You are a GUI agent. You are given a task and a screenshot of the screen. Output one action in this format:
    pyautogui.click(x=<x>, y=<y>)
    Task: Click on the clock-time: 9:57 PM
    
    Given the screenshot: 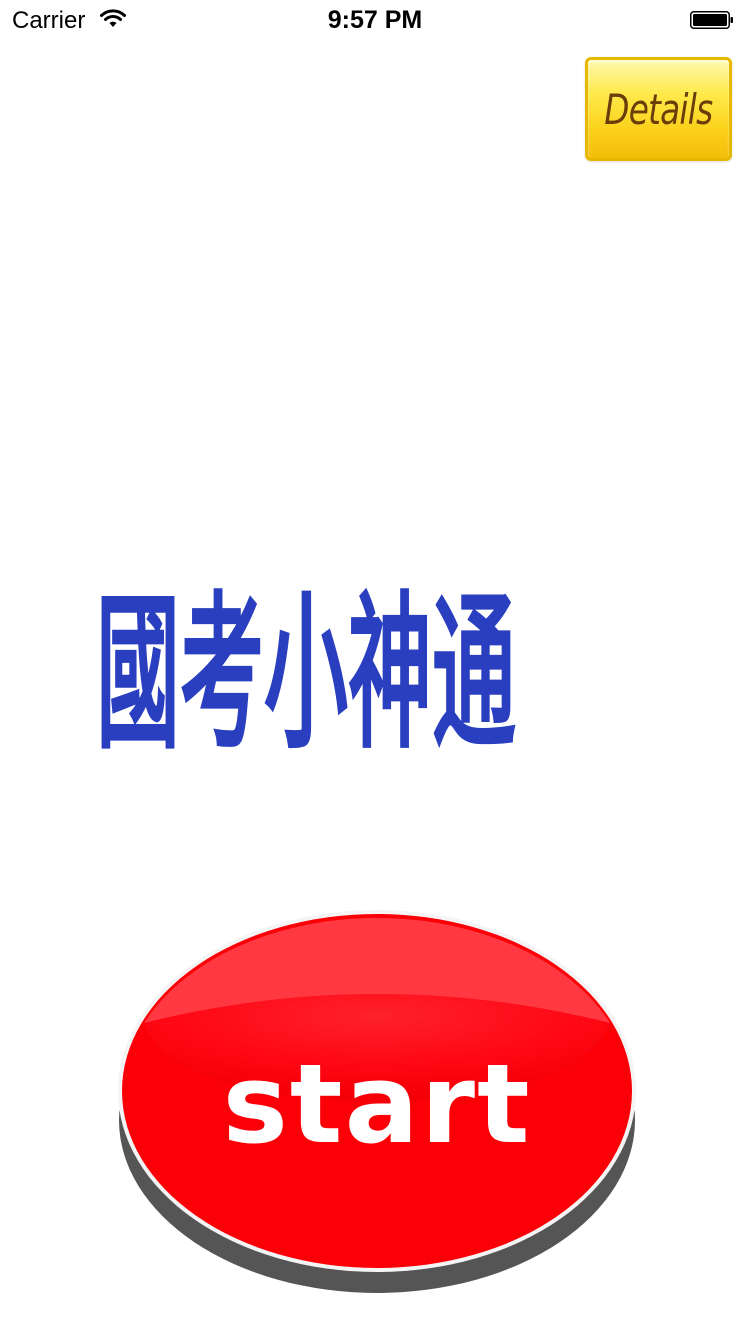 What is the action you would take?
    pyautogui.click(x=375, y=20)
    